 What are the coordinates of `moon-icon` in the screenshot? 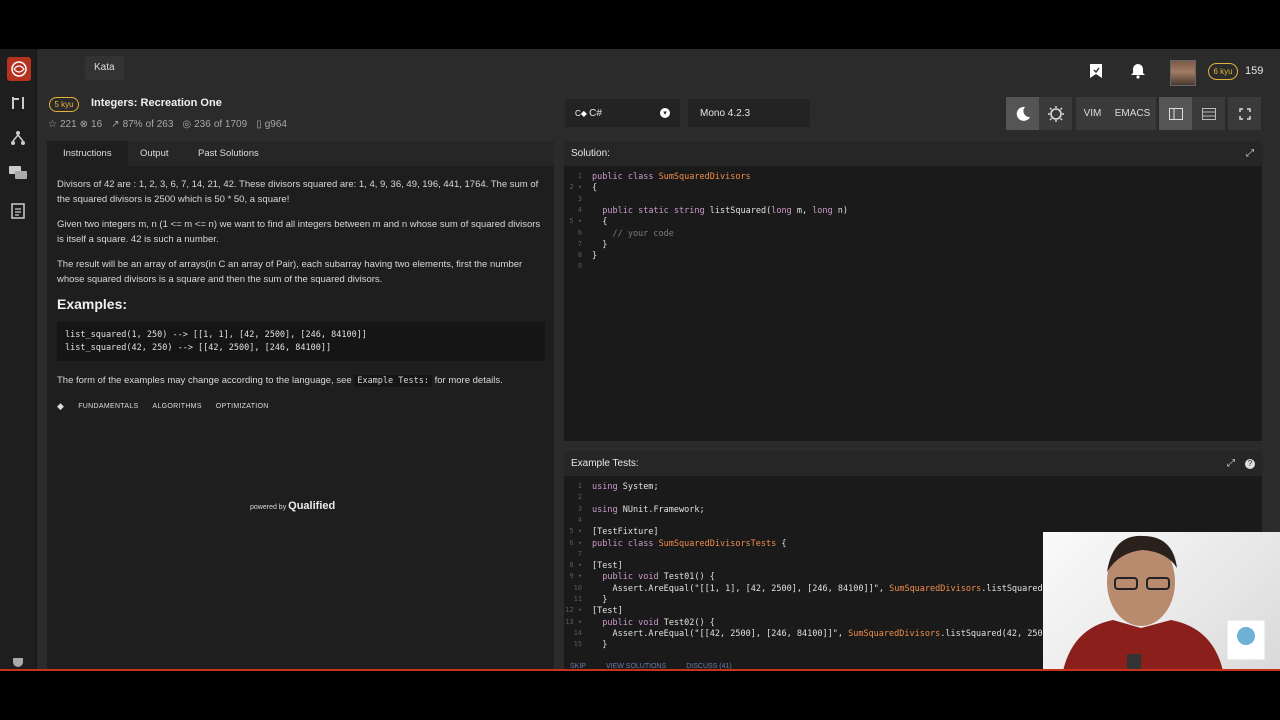 It's located at (1023, 113).